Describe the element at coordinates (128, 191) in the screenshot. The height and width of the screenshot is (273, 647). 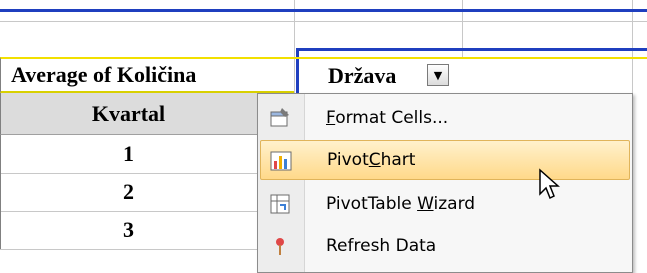
I see `row-value: 2` at that location.